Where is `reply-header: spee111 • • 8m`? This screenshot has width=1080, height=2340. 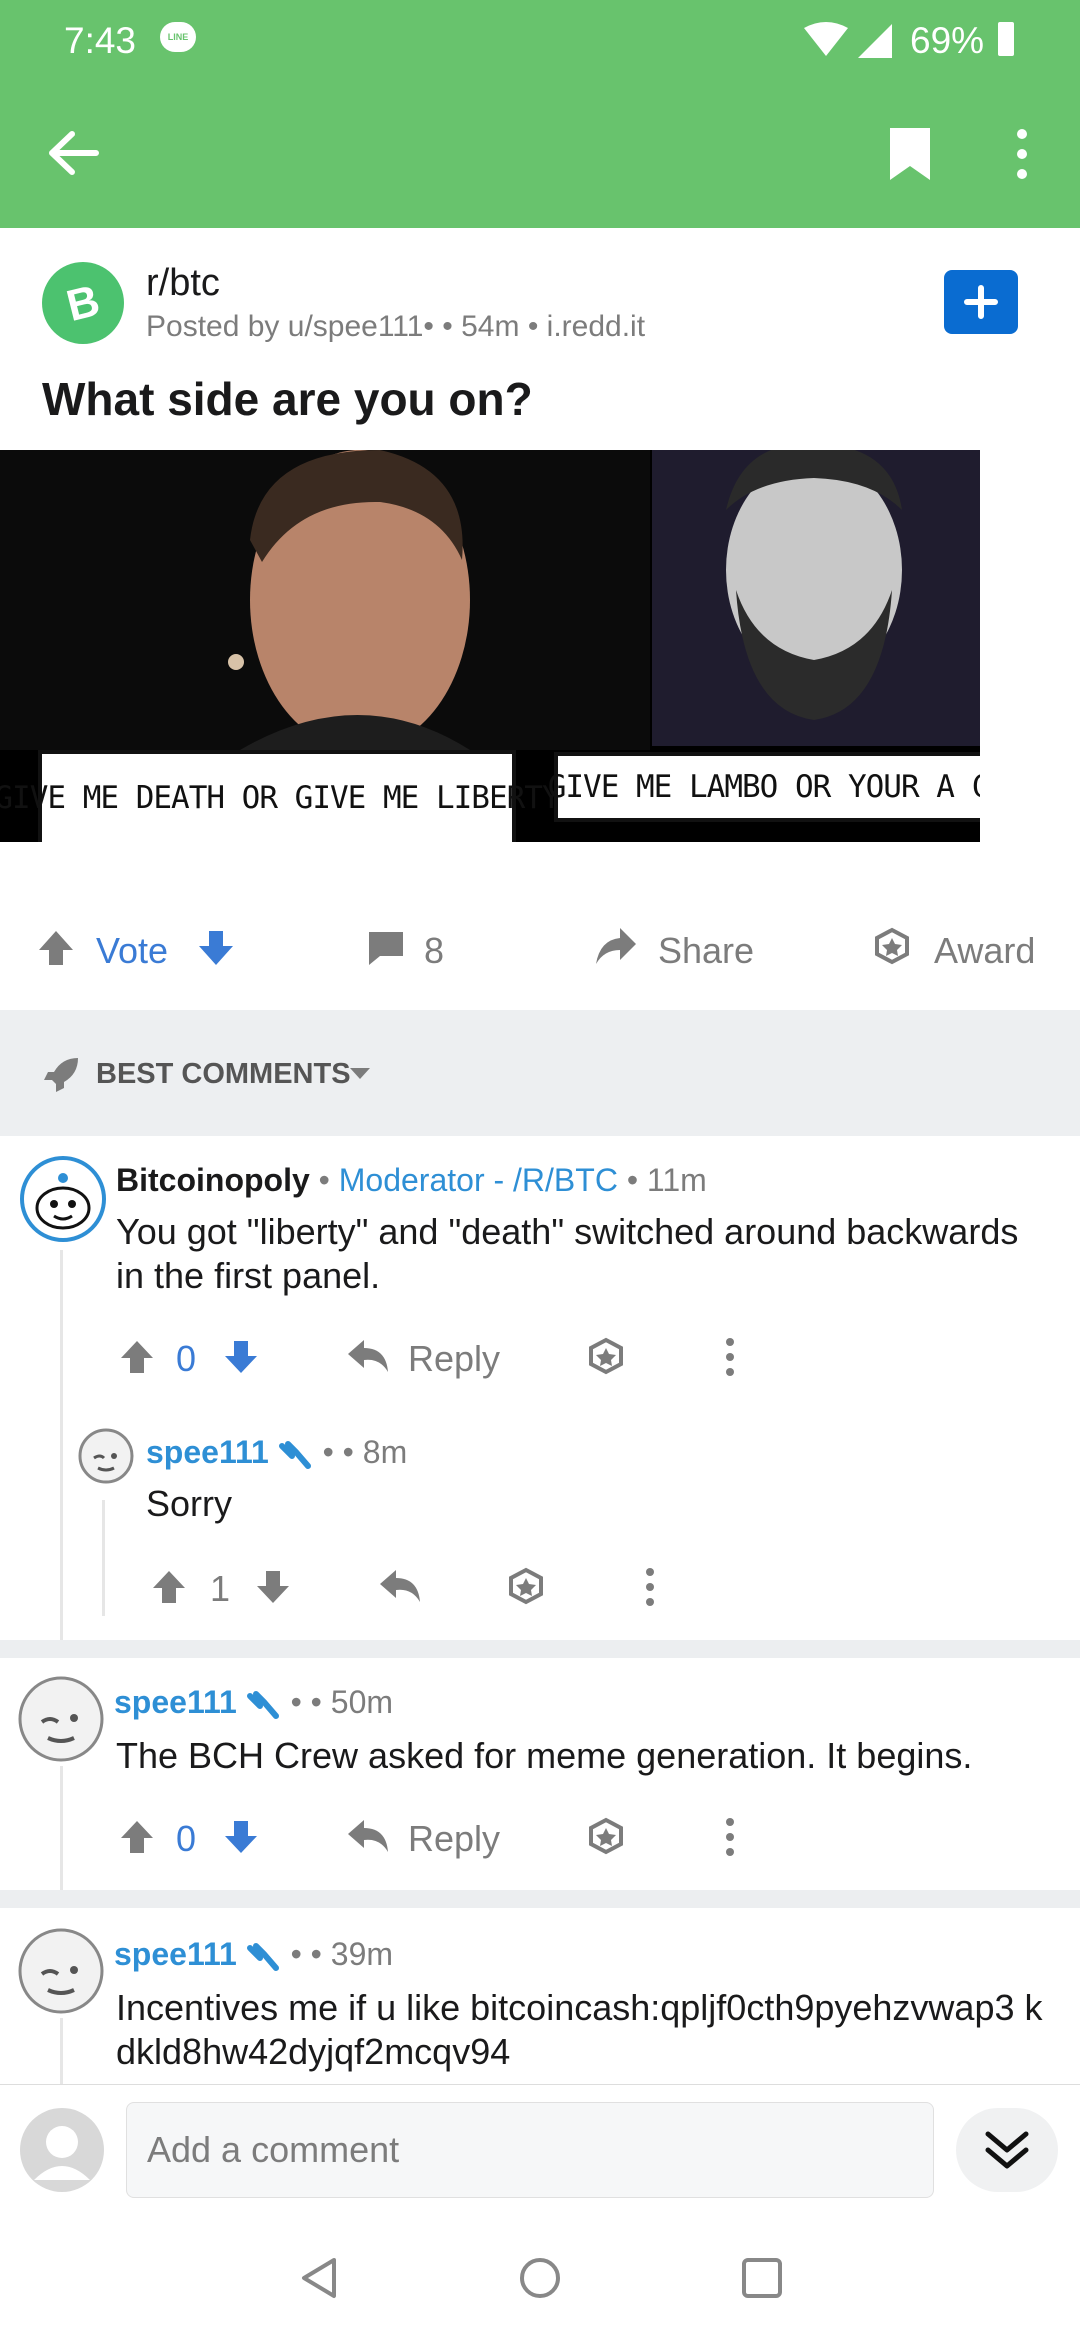
reply-header: spee111 • • 8m is located at coordinates (277, 1452).